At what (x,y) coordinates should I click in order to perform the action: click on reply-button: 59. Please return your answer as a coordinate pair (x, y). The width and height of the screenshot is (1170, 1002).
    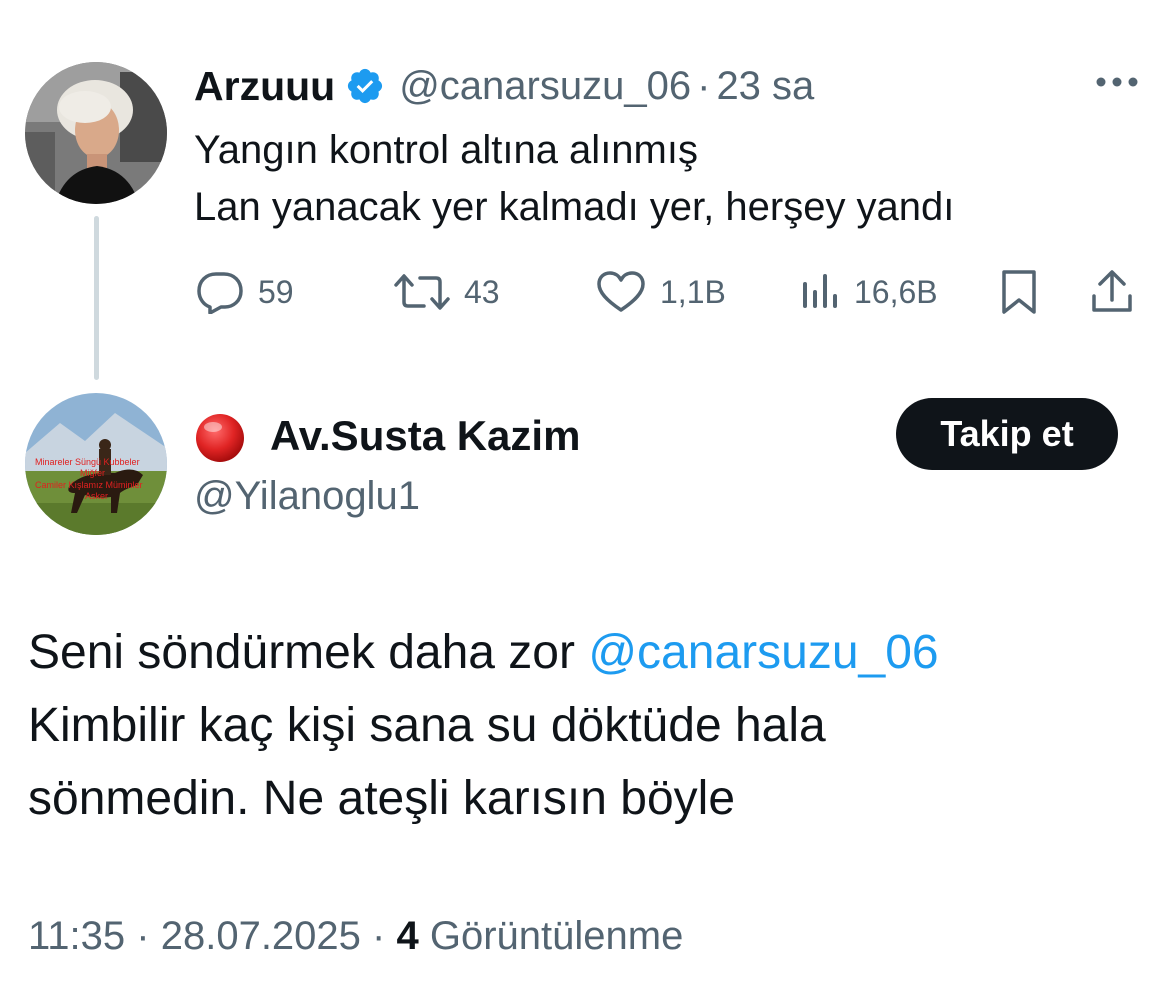
    Looking at the image, I should click on (245, 292).